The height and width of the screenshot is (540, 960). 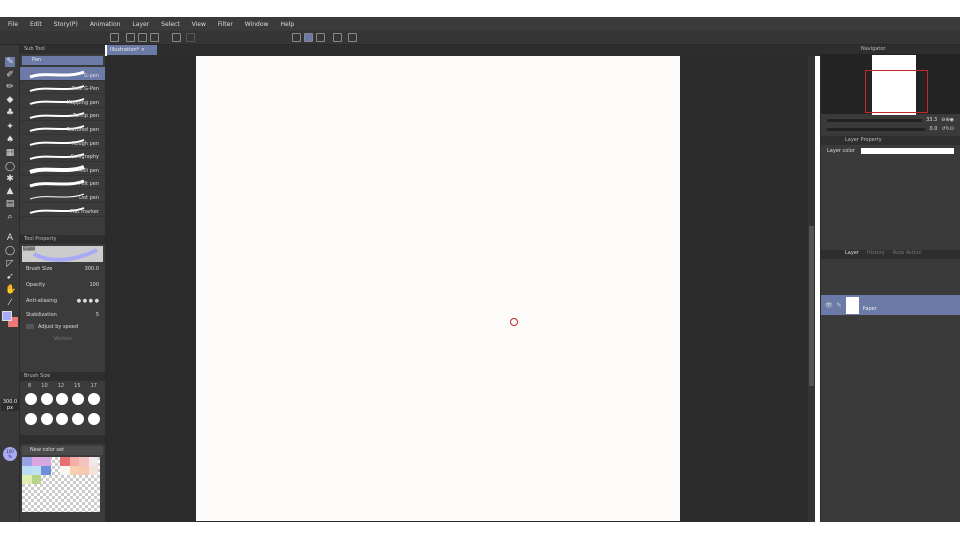 I want to click on brush-item: Calligraphy, so click(x=62, y=156).